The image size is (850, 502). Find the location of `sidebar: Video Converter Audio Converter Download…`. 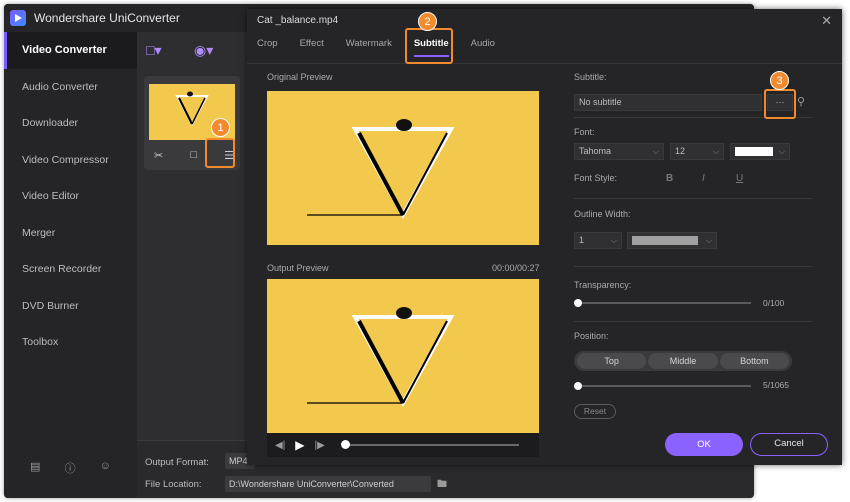

sidebar: Video Converter Audio Converter Download… is located at coordinates (70, 265).